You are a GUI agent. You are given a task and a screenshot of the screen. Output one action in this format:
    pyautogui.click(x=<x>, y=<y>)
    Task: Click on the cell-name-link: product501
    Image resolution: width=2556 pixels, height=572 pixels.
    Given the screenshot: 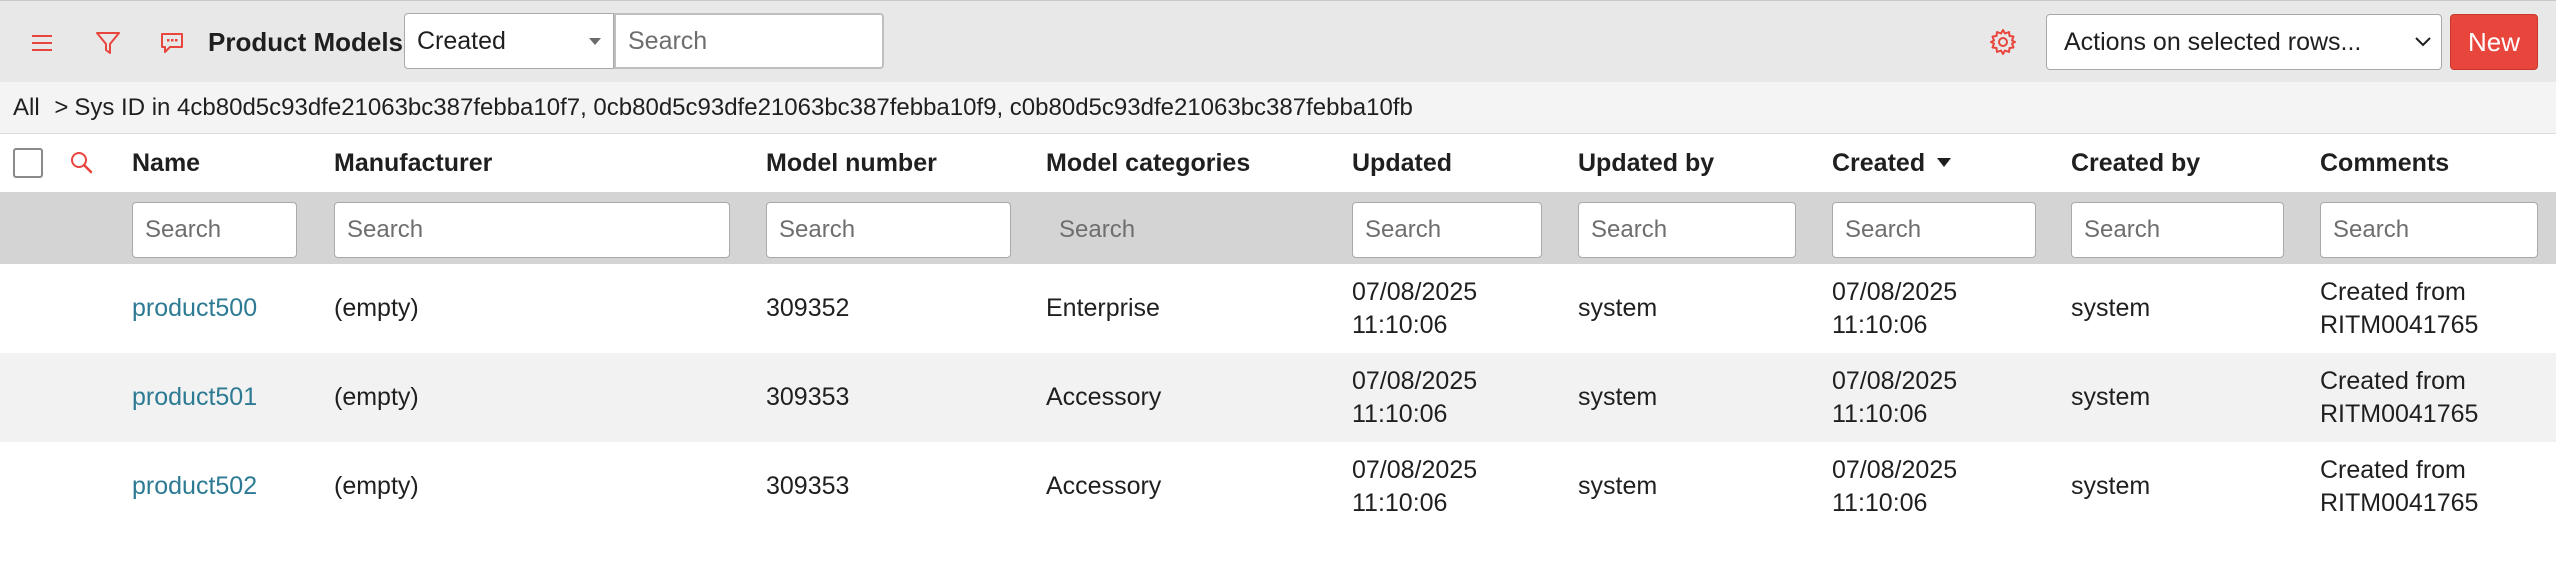 What is the action you would take?
    pyautogui.click(x=194, y=397)
    